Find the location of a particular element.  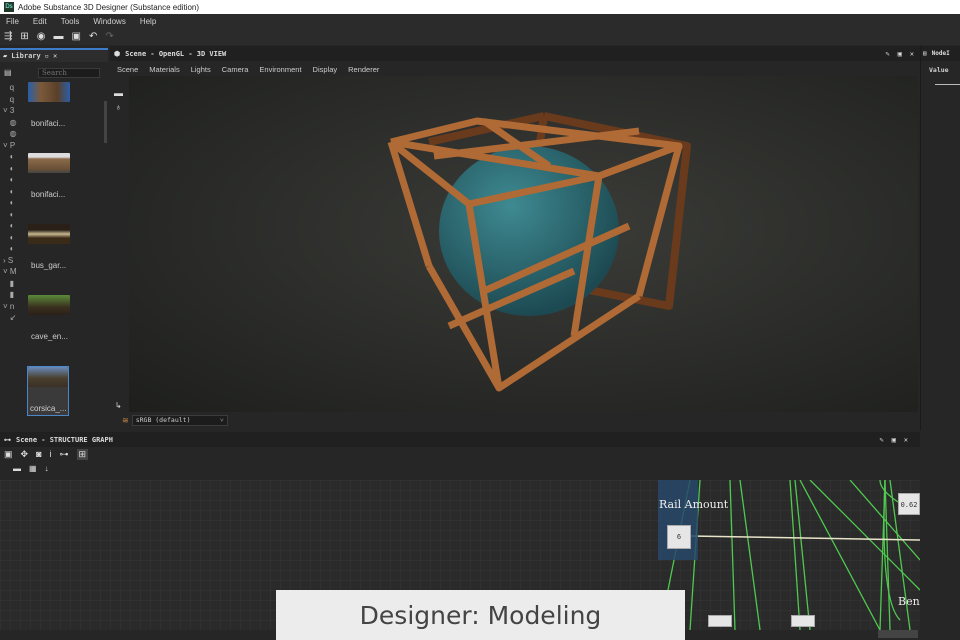

graph-panel-title: Scene - STRUCTURE GRAPH is located at coordinates (64, 439).